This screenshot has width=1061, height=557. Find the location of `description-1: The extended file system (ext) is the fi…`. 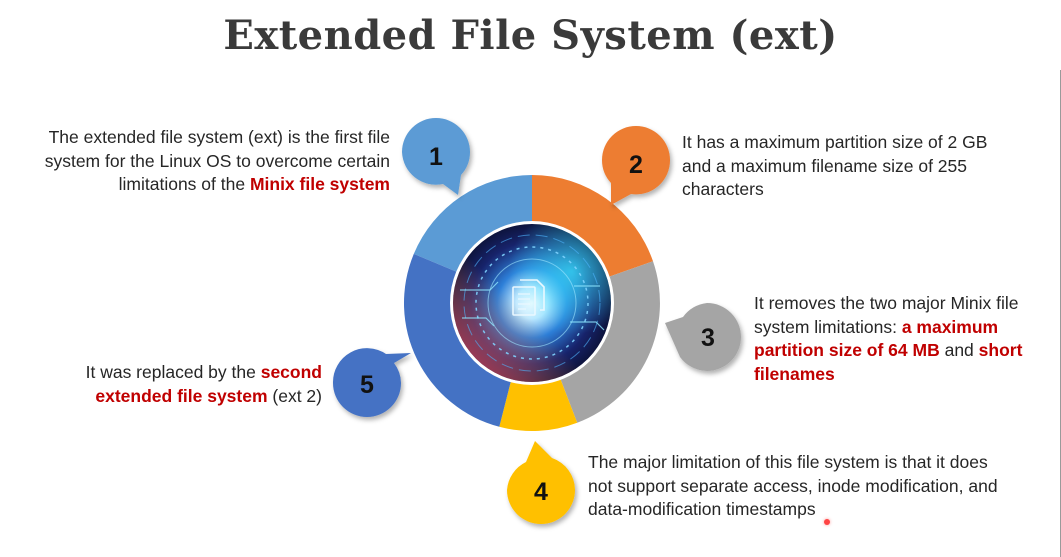

description-1: The extended file system (ext) is the fi… is located at coordinates (205, 161).